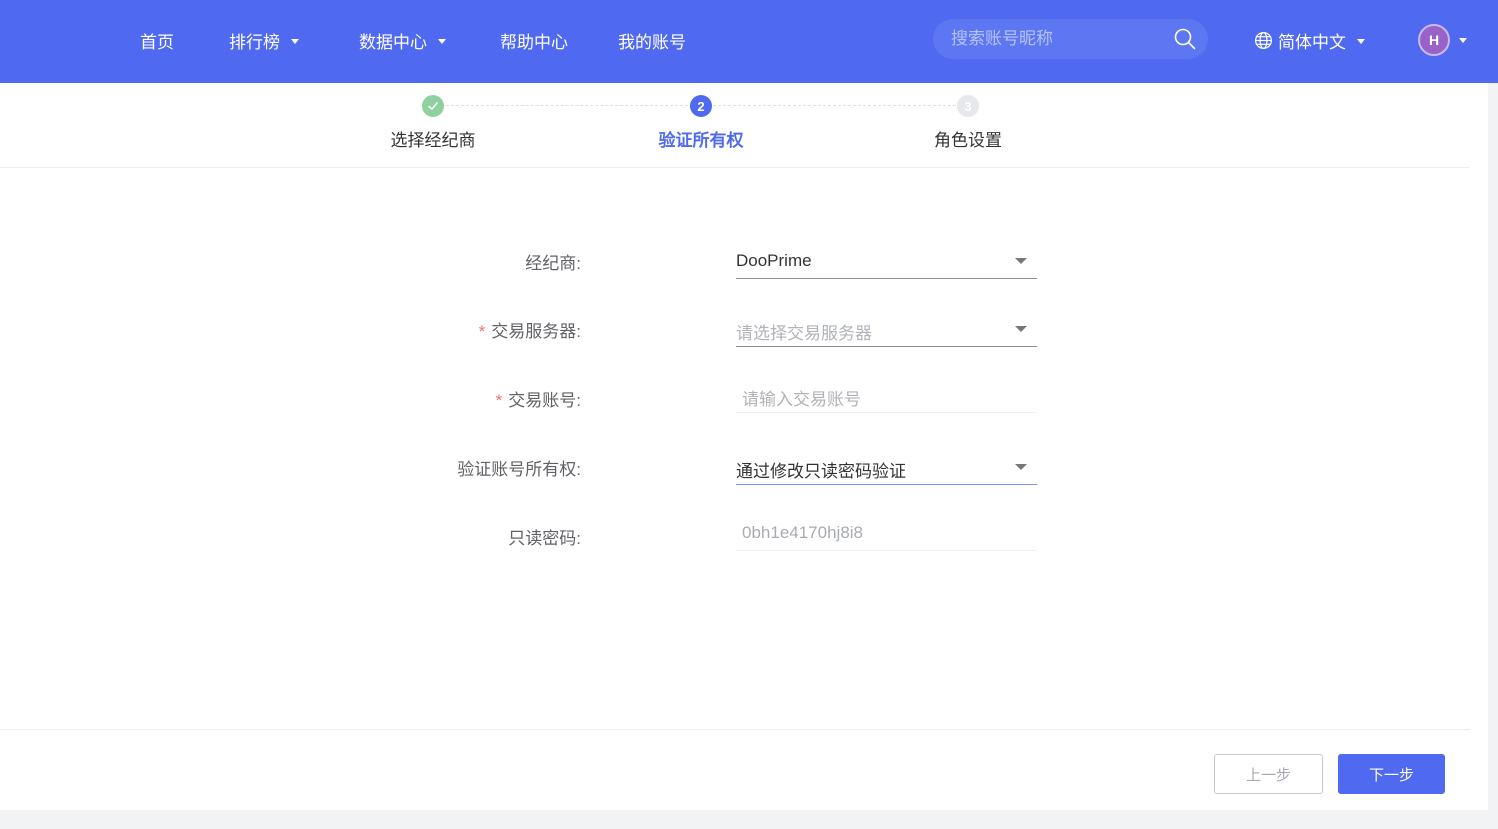  I want to click on broker-select: DooPrime, so click(886, 261).